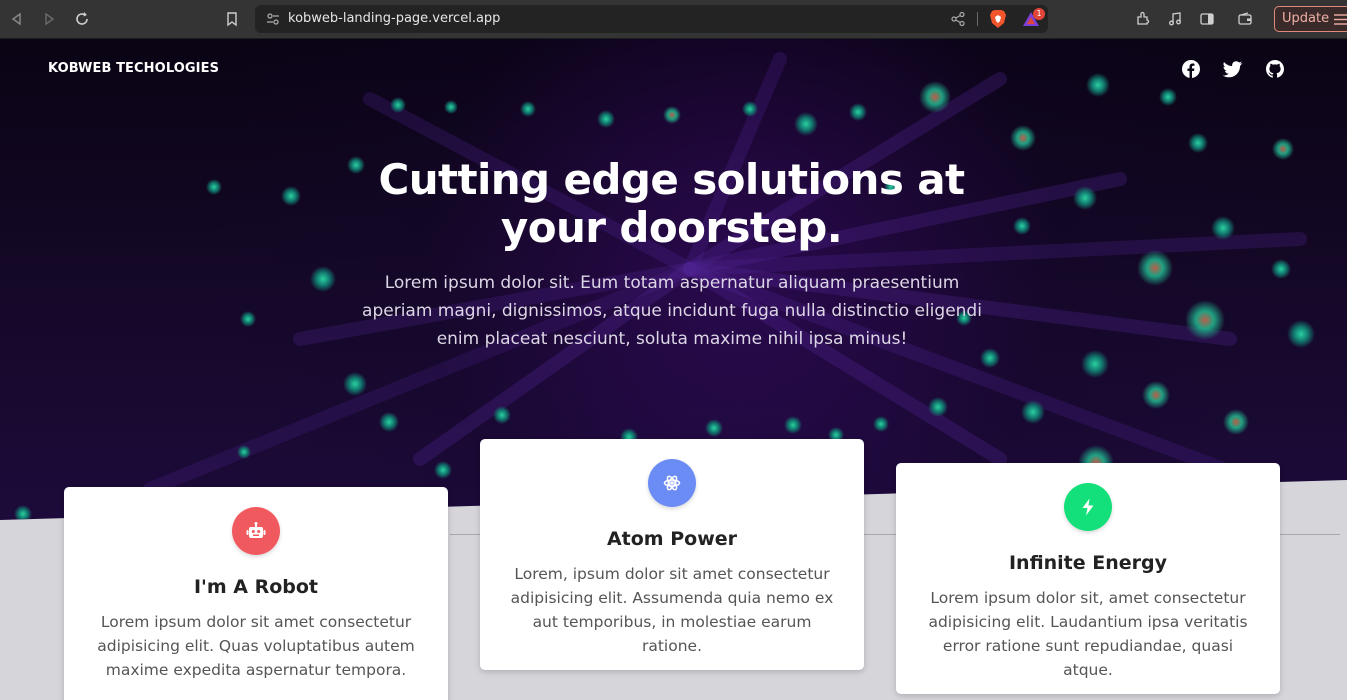 The height and width of the screenshot is (700, 1347). Describe the element at coordinates (256, 587) in the screenshot. I see `feature-title: I'm A Robot` at that location.